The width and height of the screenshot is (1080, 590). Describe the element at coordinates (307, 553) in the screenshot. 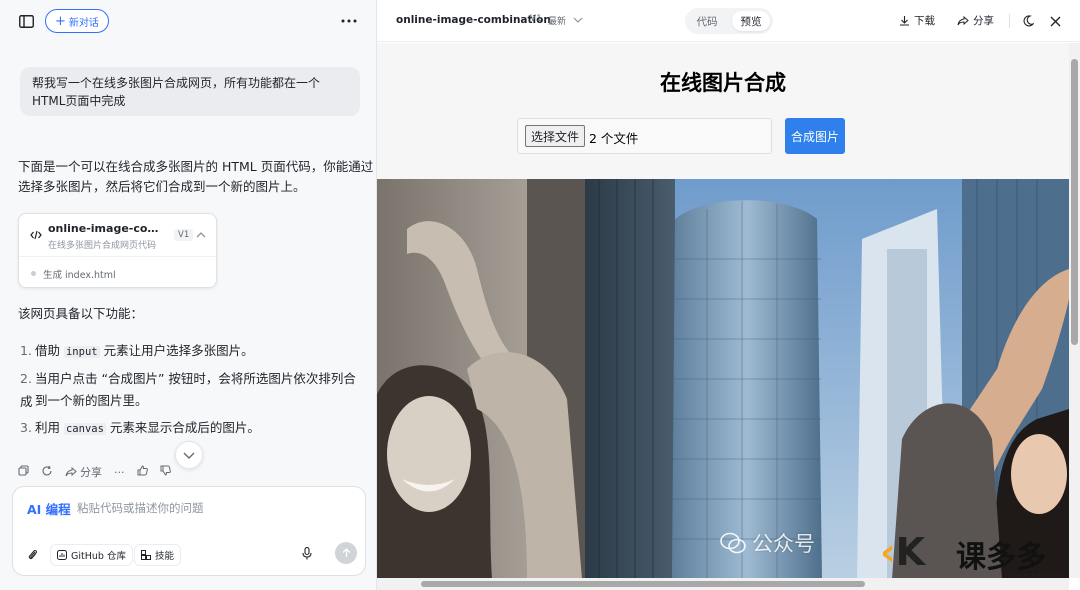

I see `microphone-icon` at that location.